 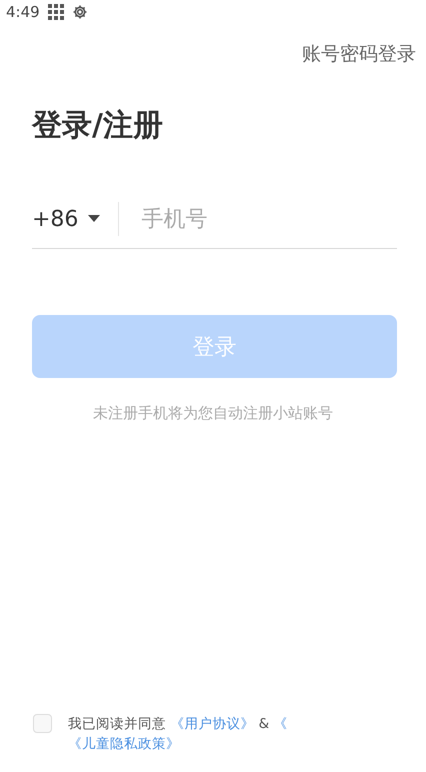 What do you see at coordinates (80, 12) in the screenshot?
I see `settings-icon` at bounding box center [80, 12].